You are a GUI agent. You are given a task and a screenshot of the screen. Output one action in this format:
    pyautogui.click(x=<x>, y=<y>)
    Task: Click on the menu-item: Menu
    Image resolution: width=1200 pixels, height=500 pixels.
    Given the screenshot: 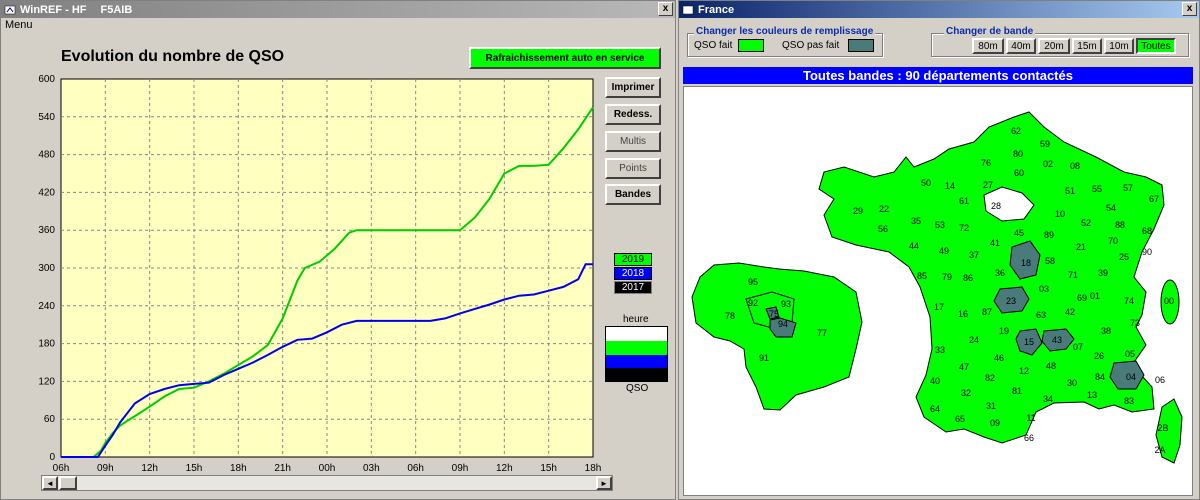 What is the action you would take?
    pyautogui.click(x=19, y=25)
    